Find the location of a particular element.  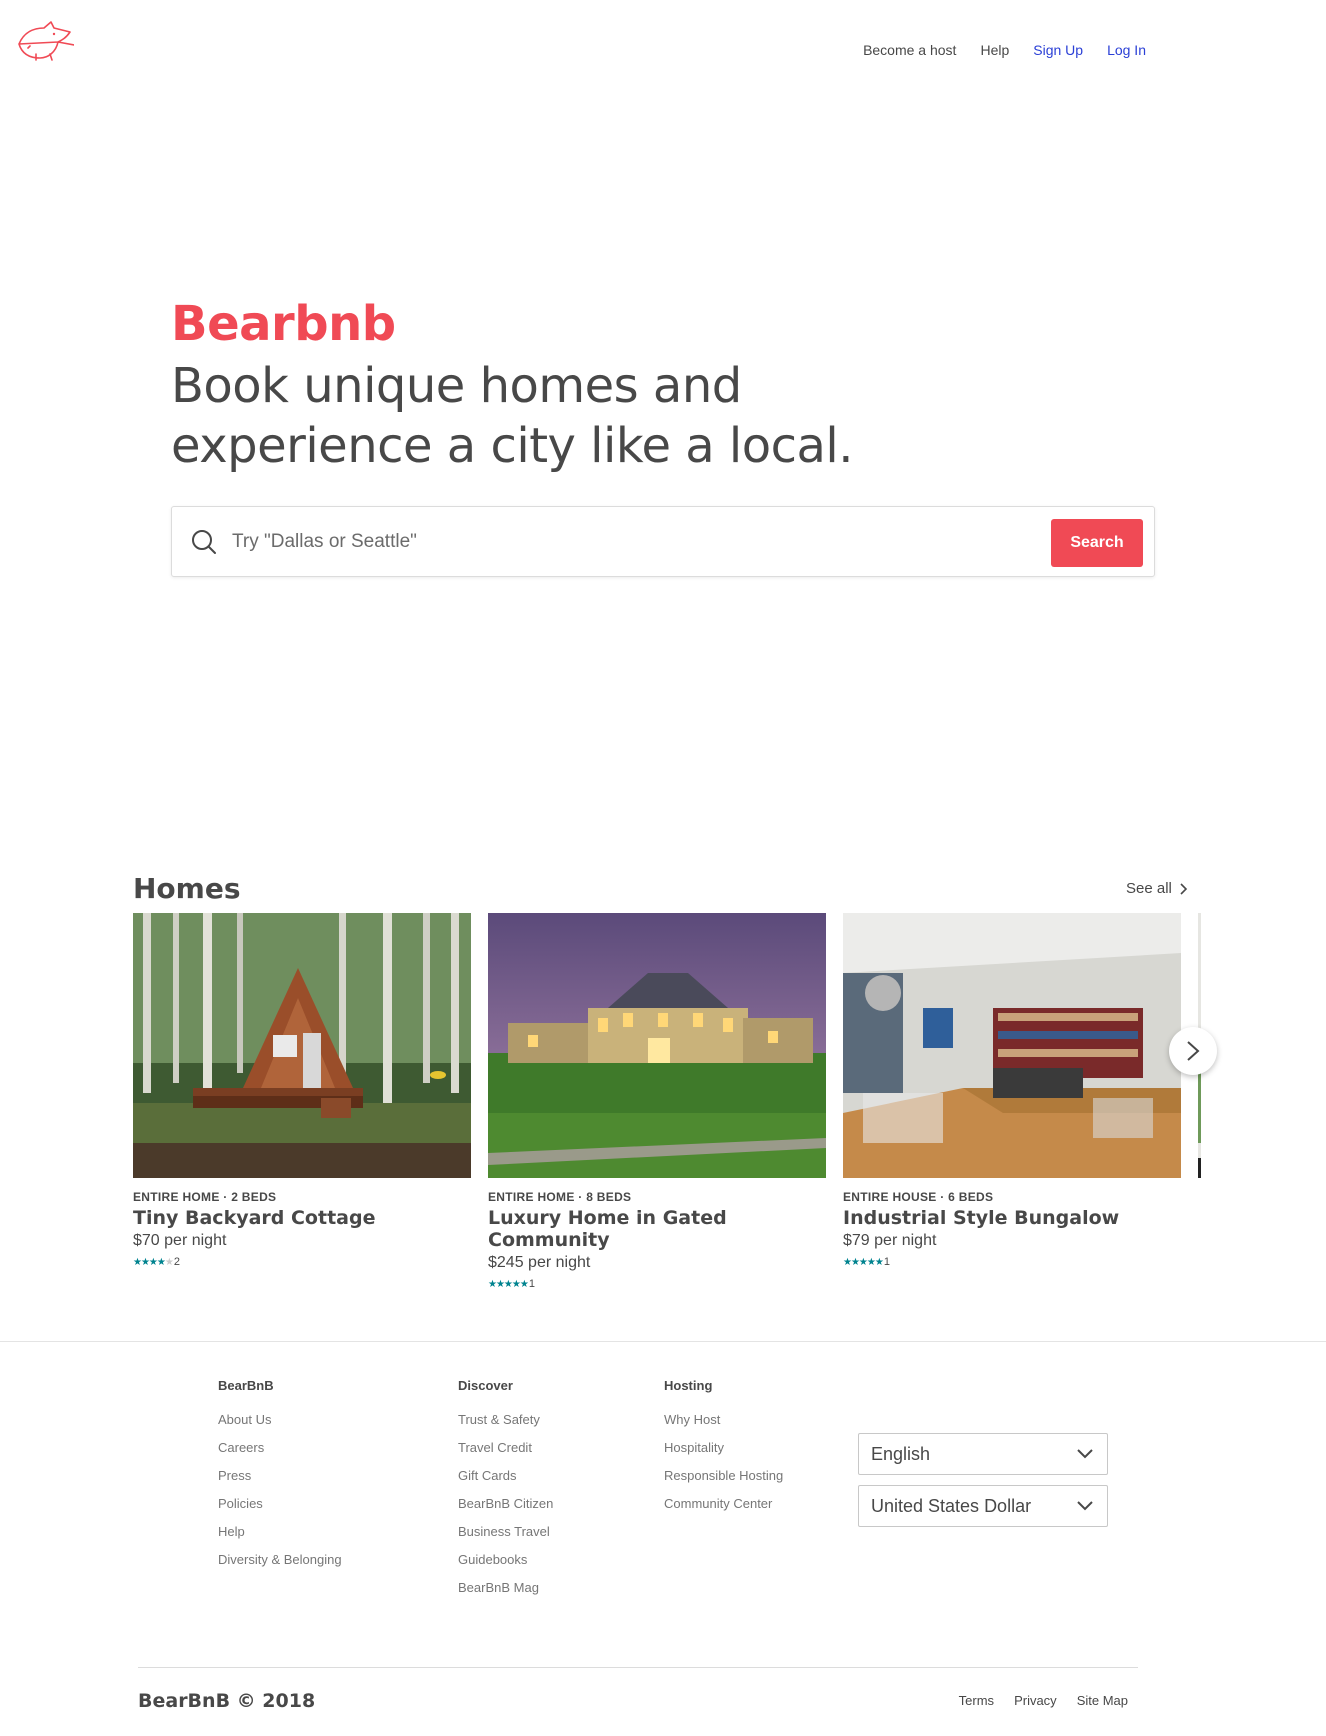

footer-link: Guidebooks is located at coordinates (505, 1560).